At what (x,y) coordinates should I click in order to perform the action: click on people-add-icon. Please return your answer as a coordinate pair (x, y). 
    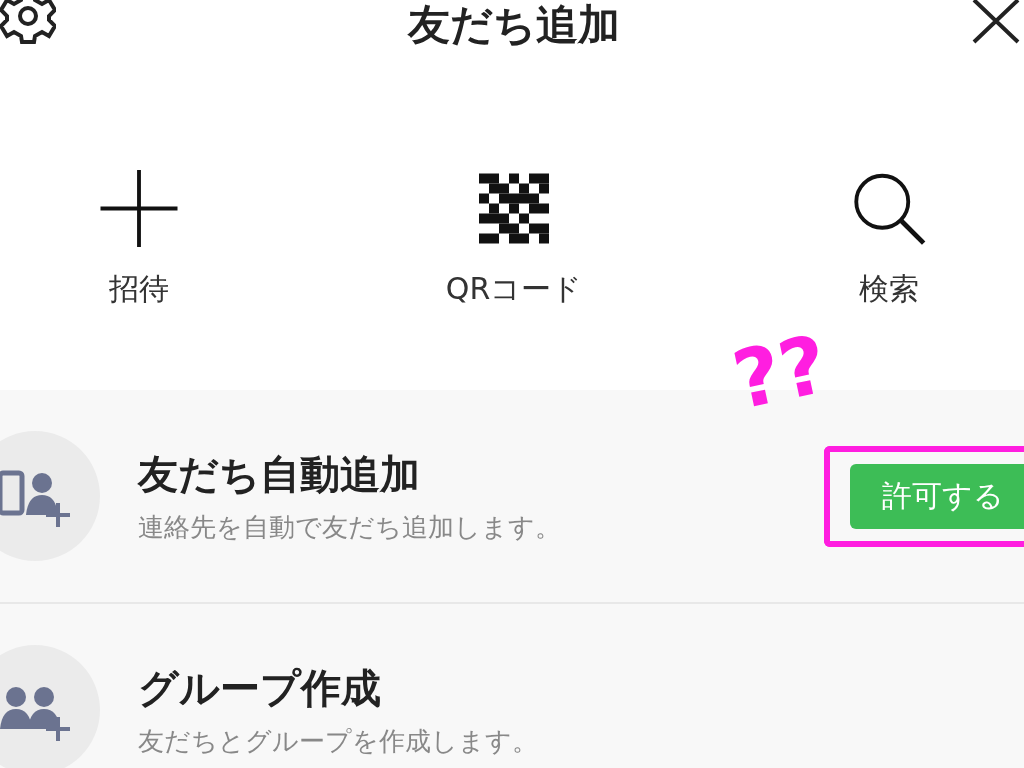
    Looking at the image, I should click on (50, 706).